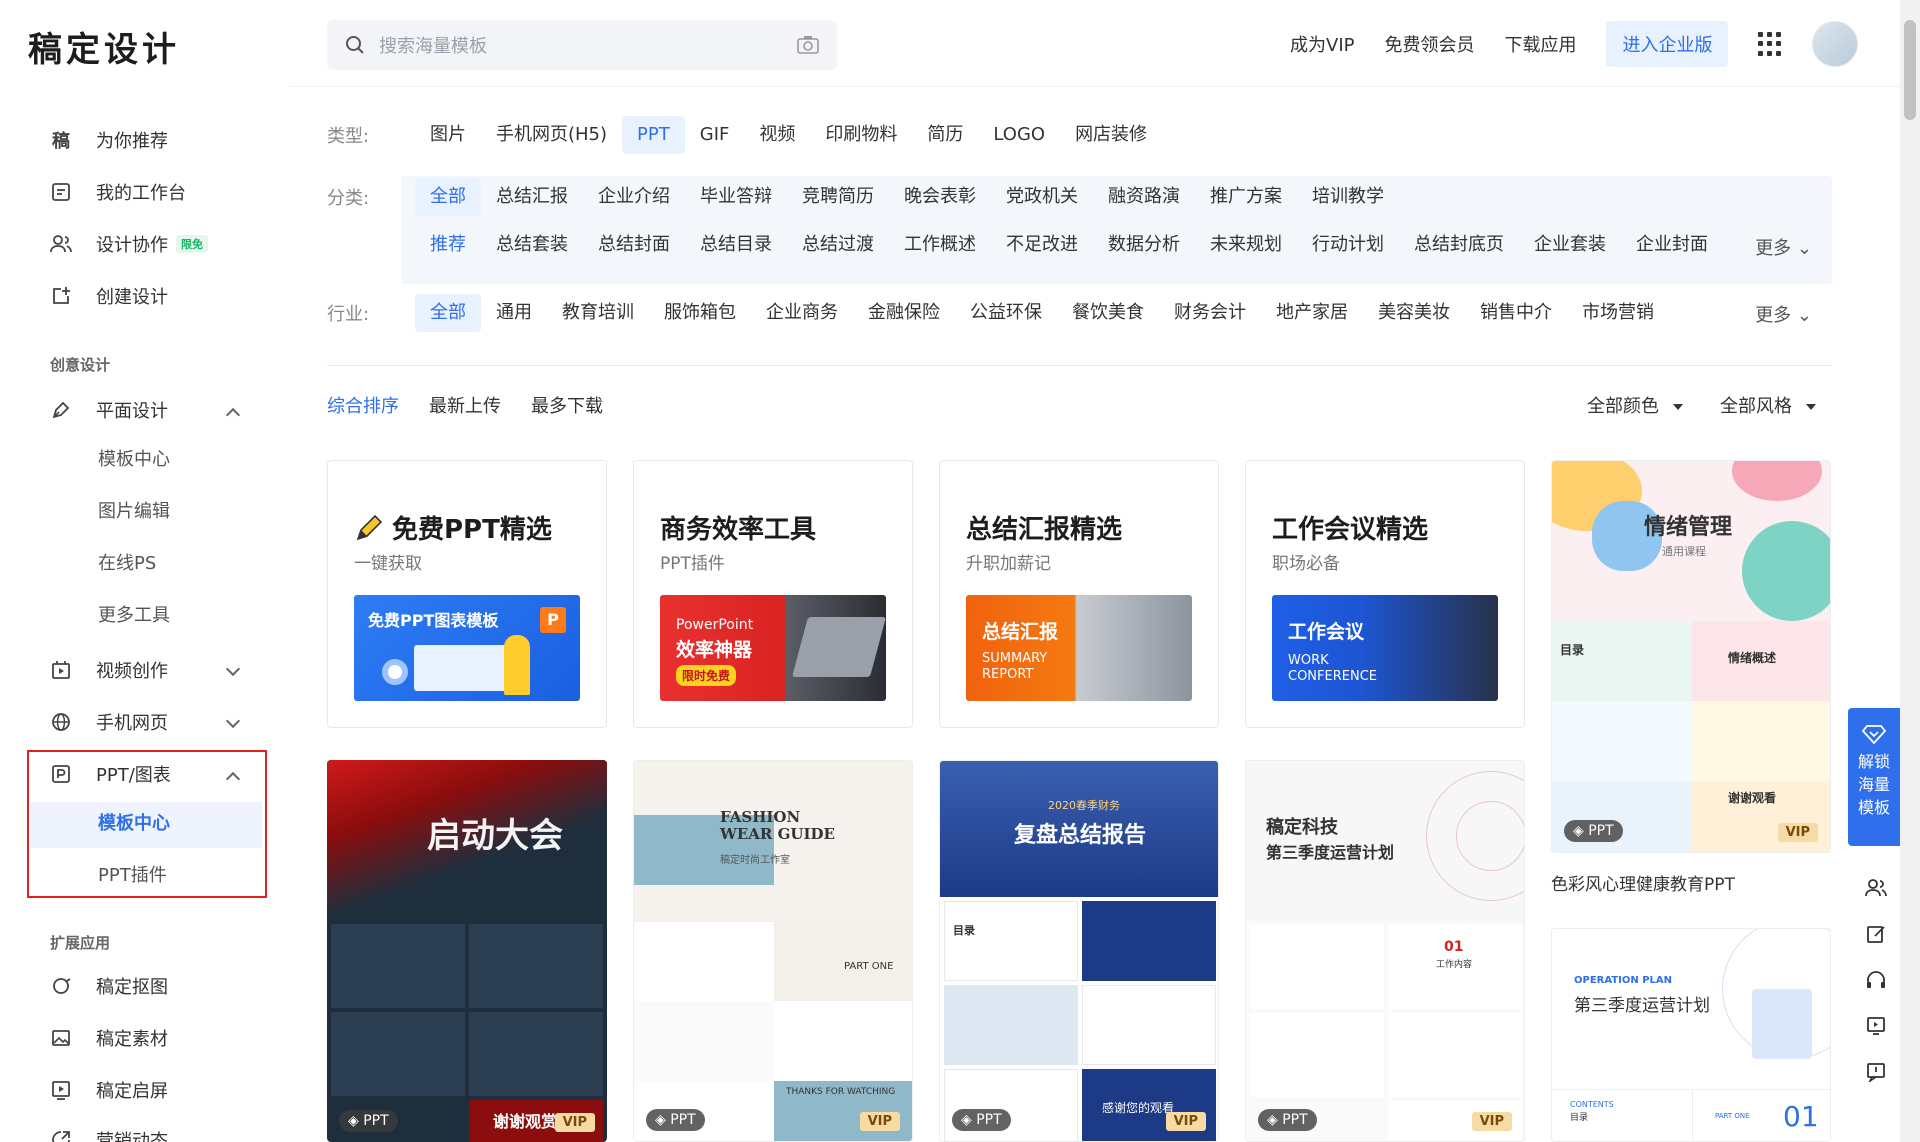 This screenshot has height=1142, width=1920. What do you see at coordinates (109, 1038) in the screenshot?
I see `sidebar-item-assets: 稿定素材` at bounding box center [109, 1038].